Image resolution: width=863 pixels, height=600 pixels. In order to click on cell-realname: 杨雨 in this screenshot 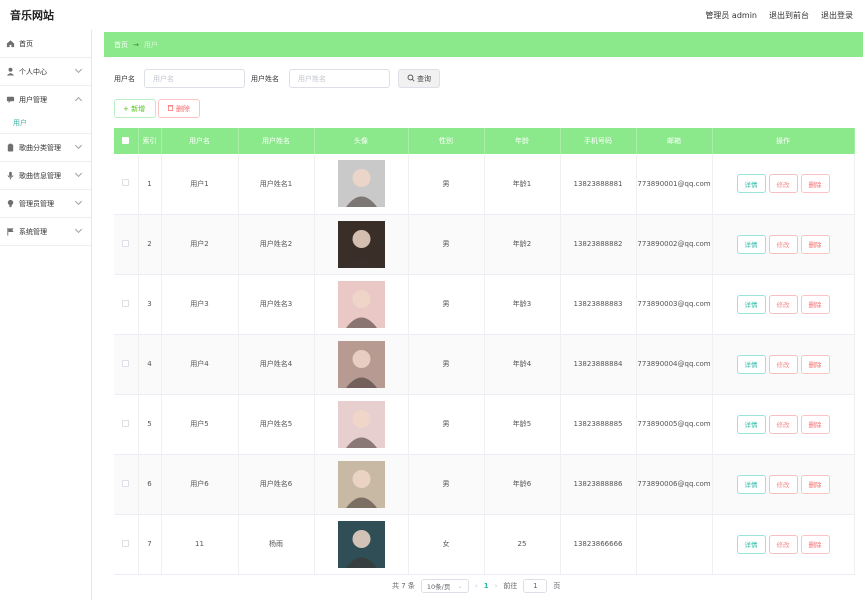, I will do `click(276, 544)`.